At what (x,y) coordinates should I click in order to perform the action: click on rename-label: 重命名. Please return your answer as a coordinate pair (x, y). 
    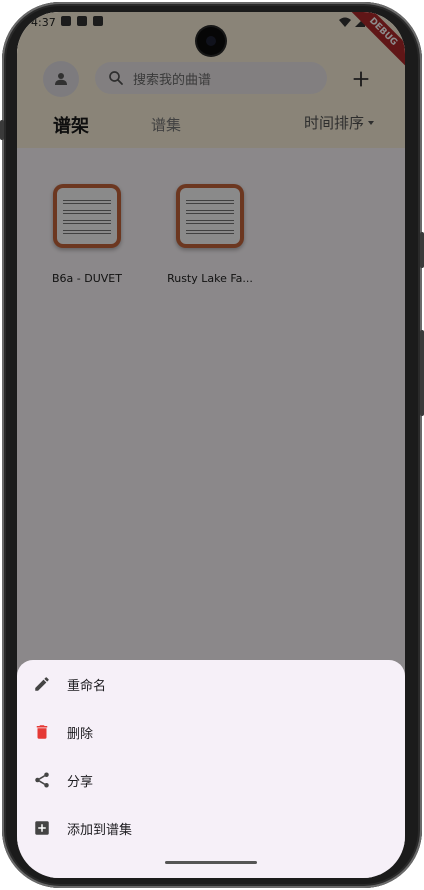
    Looking at the image, I should click on (87, 686).